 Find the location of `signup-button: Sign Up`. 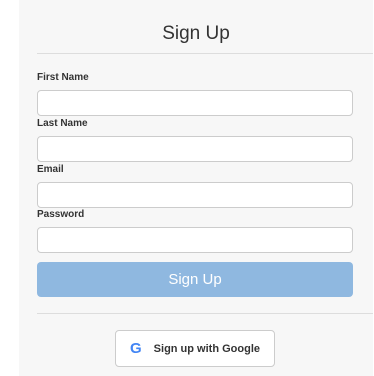

signup-button: Sign Up is located at coordinates (195, 279).